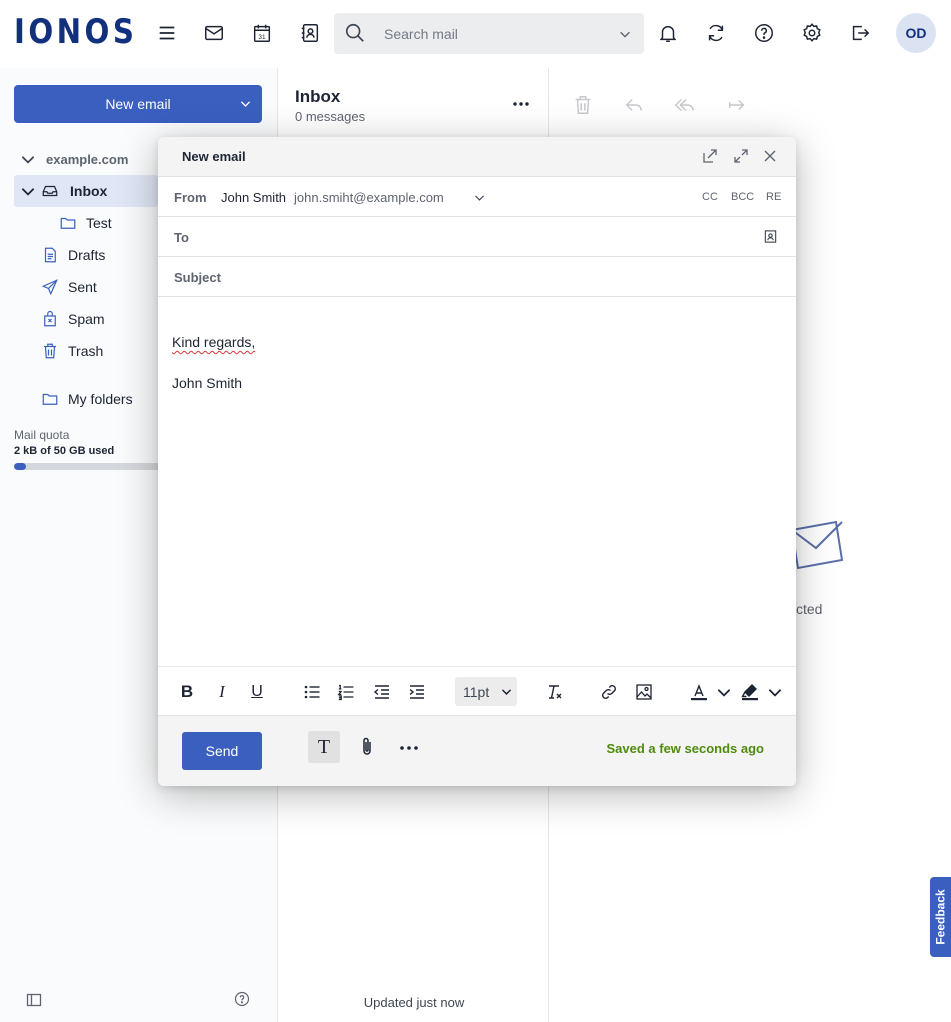 The image size is (951, 1022). Describe the element at coordinates (50, 319) in the screenshot. I see `spam-icon` at that location.